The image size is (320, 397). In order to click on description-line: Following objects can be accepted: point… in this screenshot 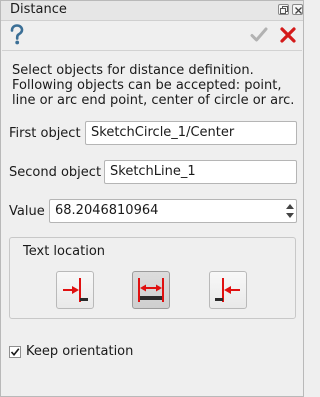, I will do `click(147, 85)`.